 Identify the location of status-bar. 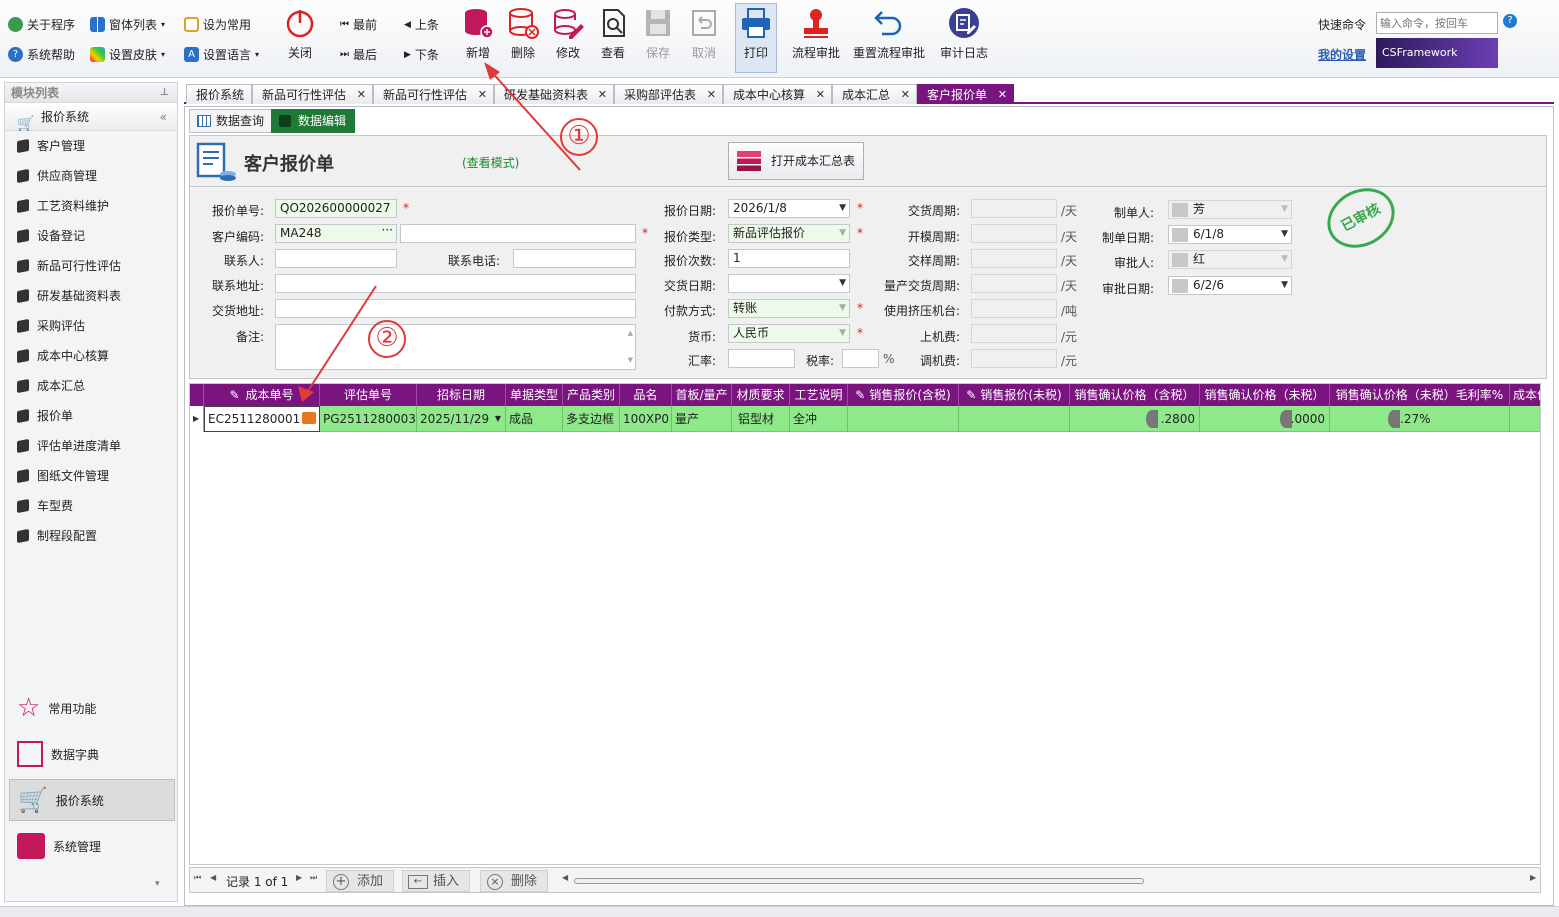
(779, 911).